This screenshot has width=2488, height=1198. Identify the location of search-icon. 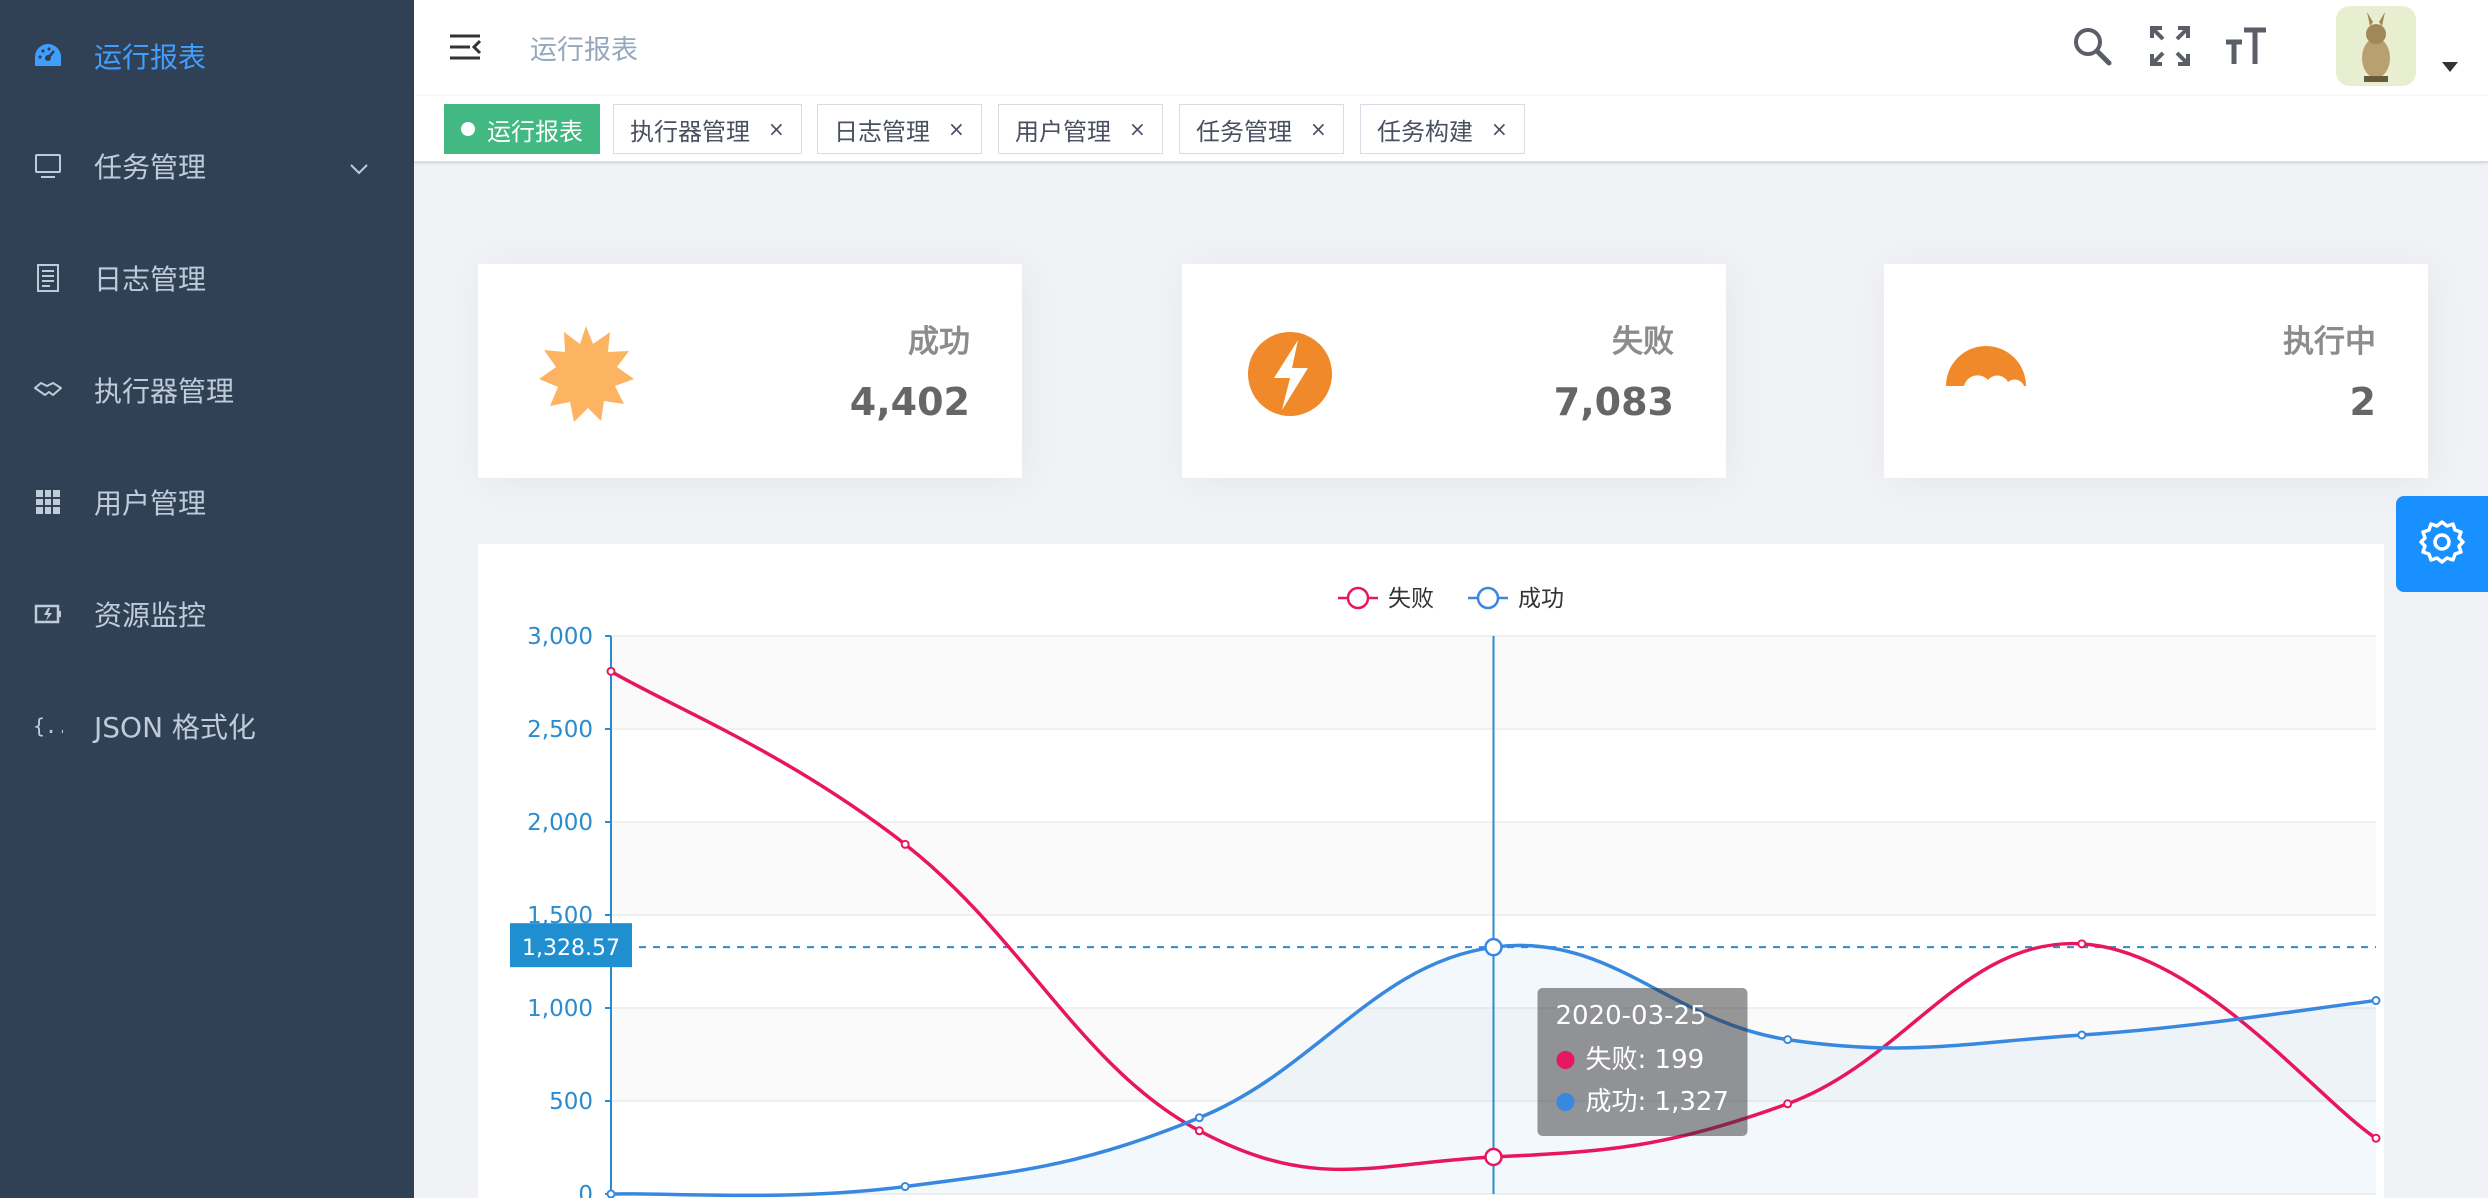
(2092, 46).